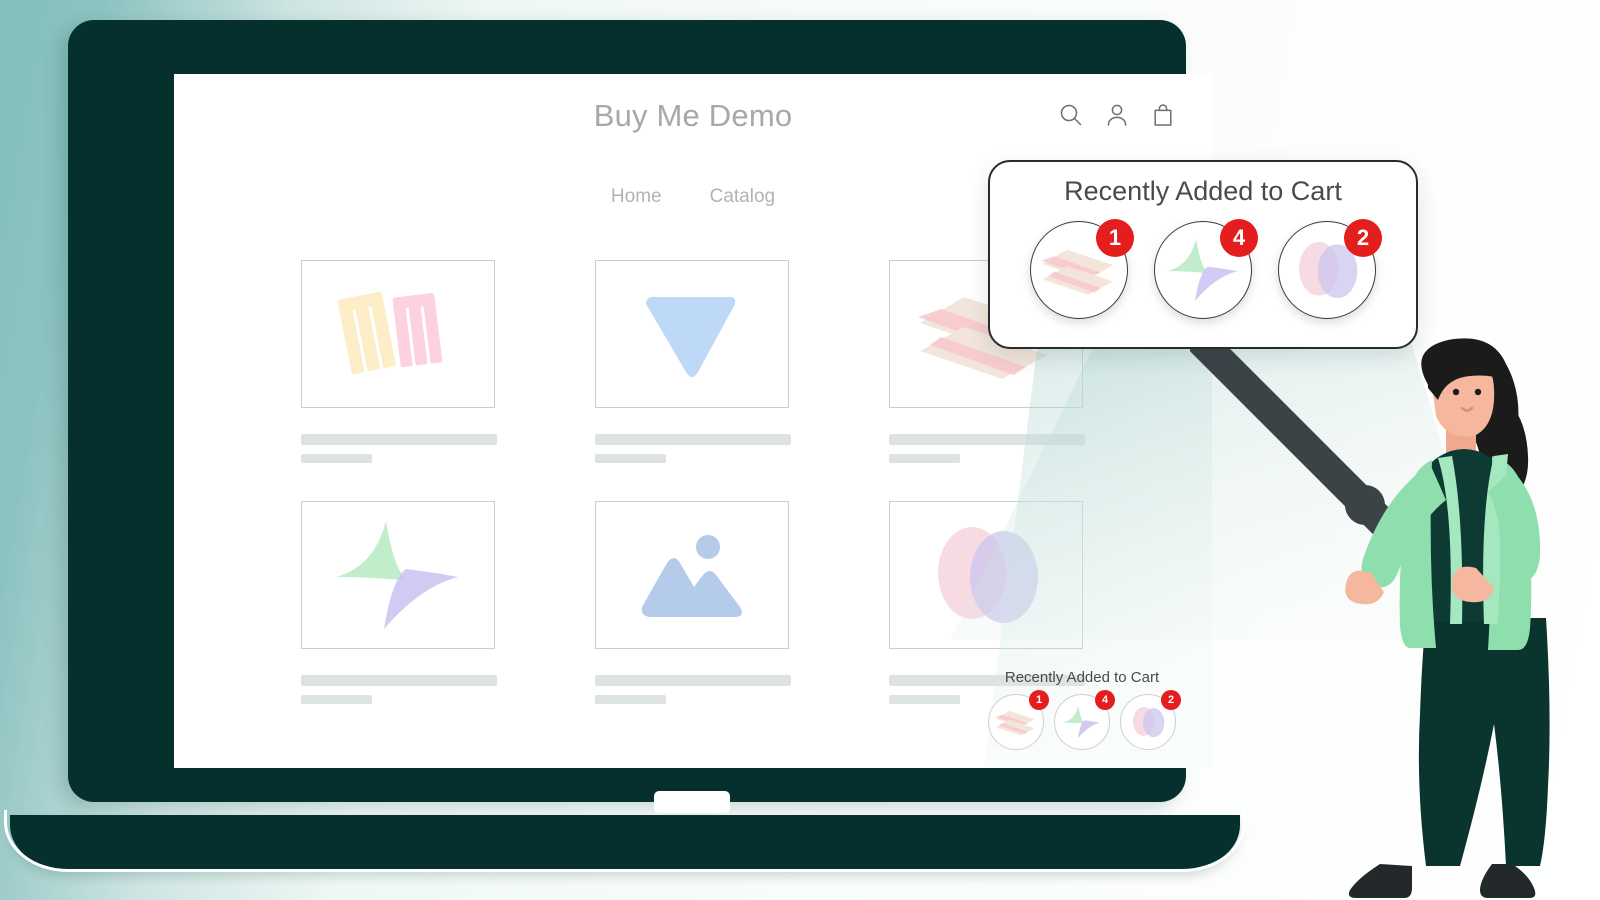 This screenshot has height=900, width=1600. I want to click on cart-widget-item: 2, so click(1150, 720).